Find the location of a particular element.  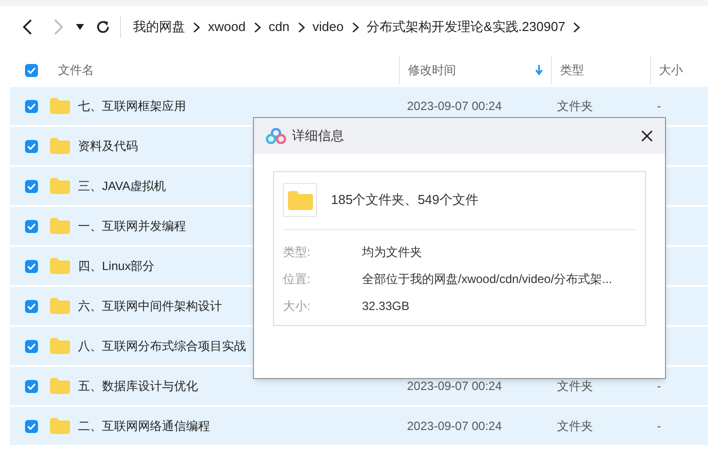

detail-value: 均为文件夹 is located at coordinates (392, 252).